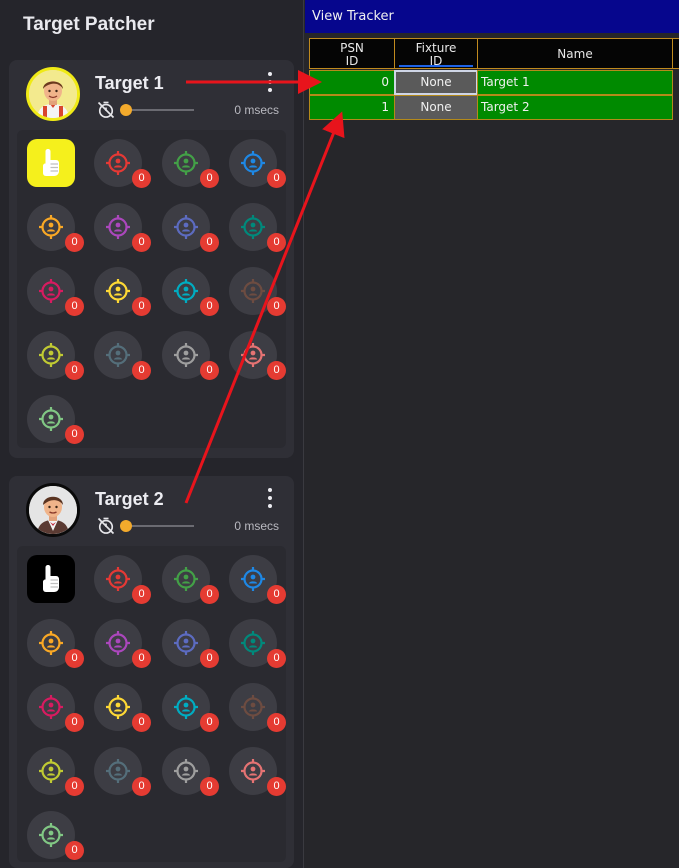  What do you see at coordinates (675, 53) in the screenshot?
I see `column-header-extra` at bounding box center [675, 53].